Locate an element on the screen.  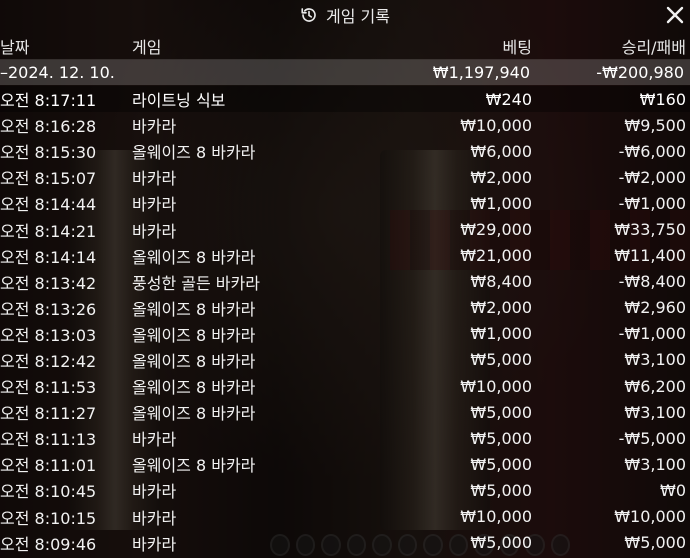
table-row: 오전 8:16:28 바카라 ₩10,000 ₩9,500 is located at coordinates (345, 125).